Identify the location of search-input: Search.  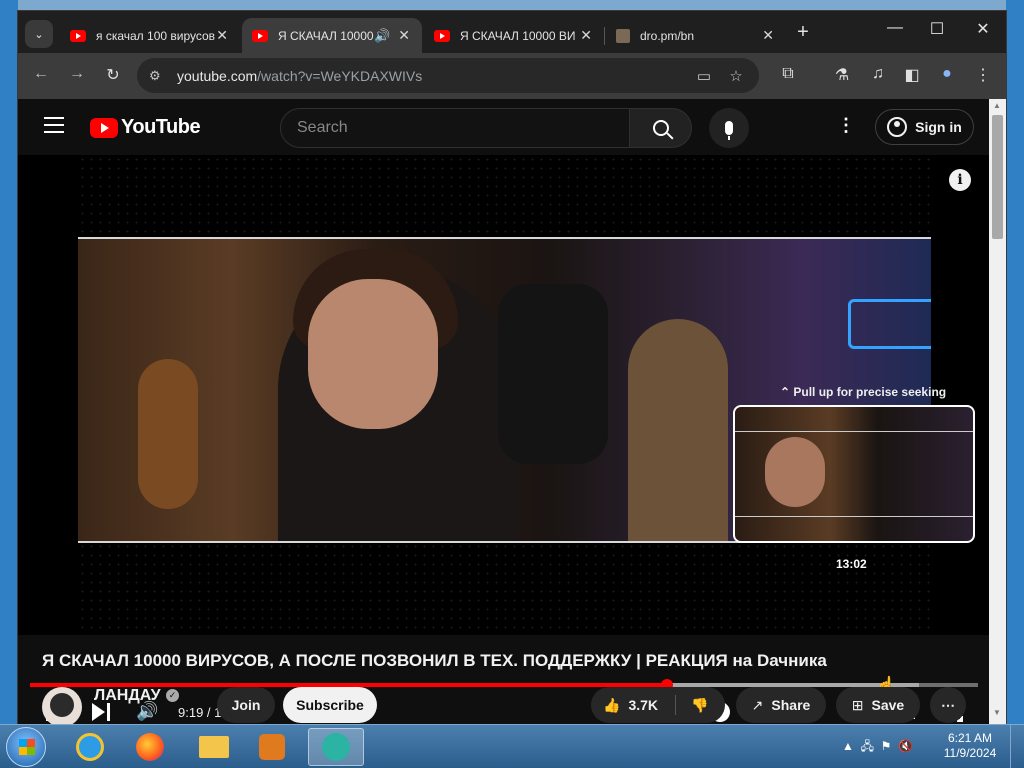
(455, 128).